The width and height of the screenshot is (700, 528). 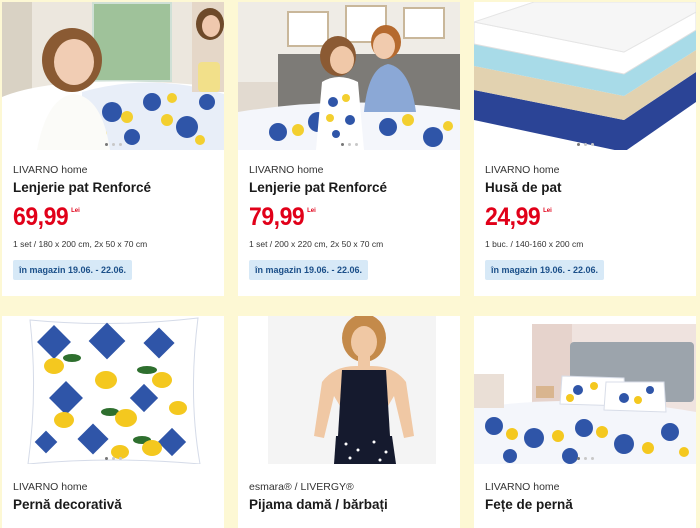 What do you see at coordinates (349, 504) in the screenshot?
I see `product-title: Pijama damă / bărbați` at bounding box center [349, 504].